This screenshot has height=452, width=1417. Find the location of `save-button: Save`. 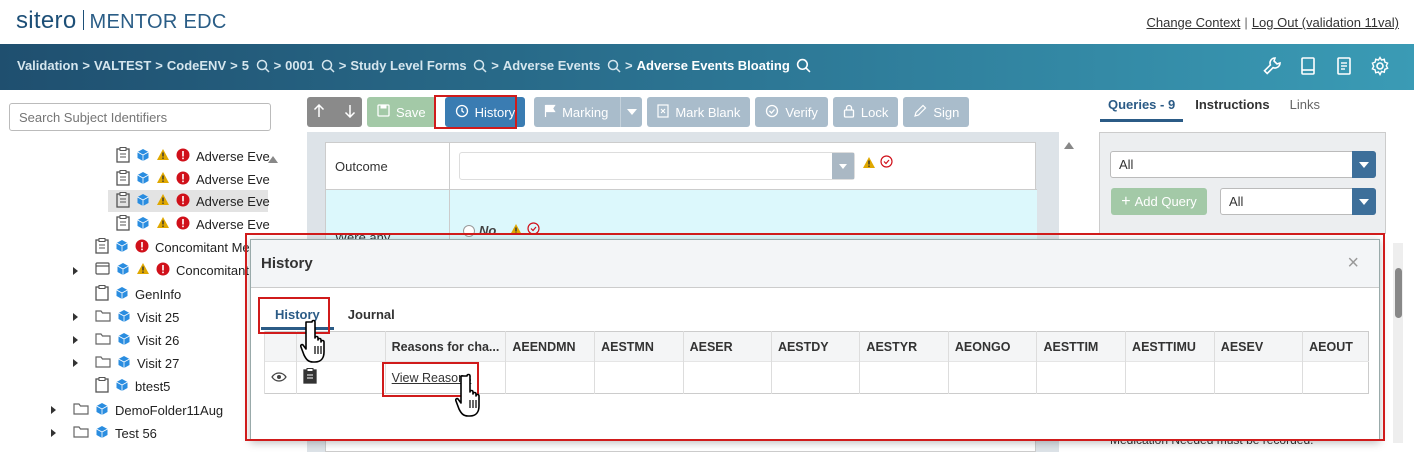

save-button: Save is located at coordinates (401, 112).